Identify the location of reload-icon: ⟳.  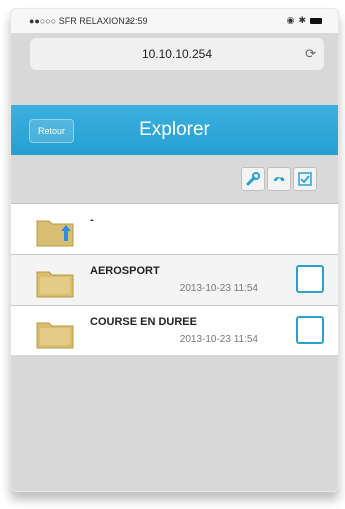
(310, 54).